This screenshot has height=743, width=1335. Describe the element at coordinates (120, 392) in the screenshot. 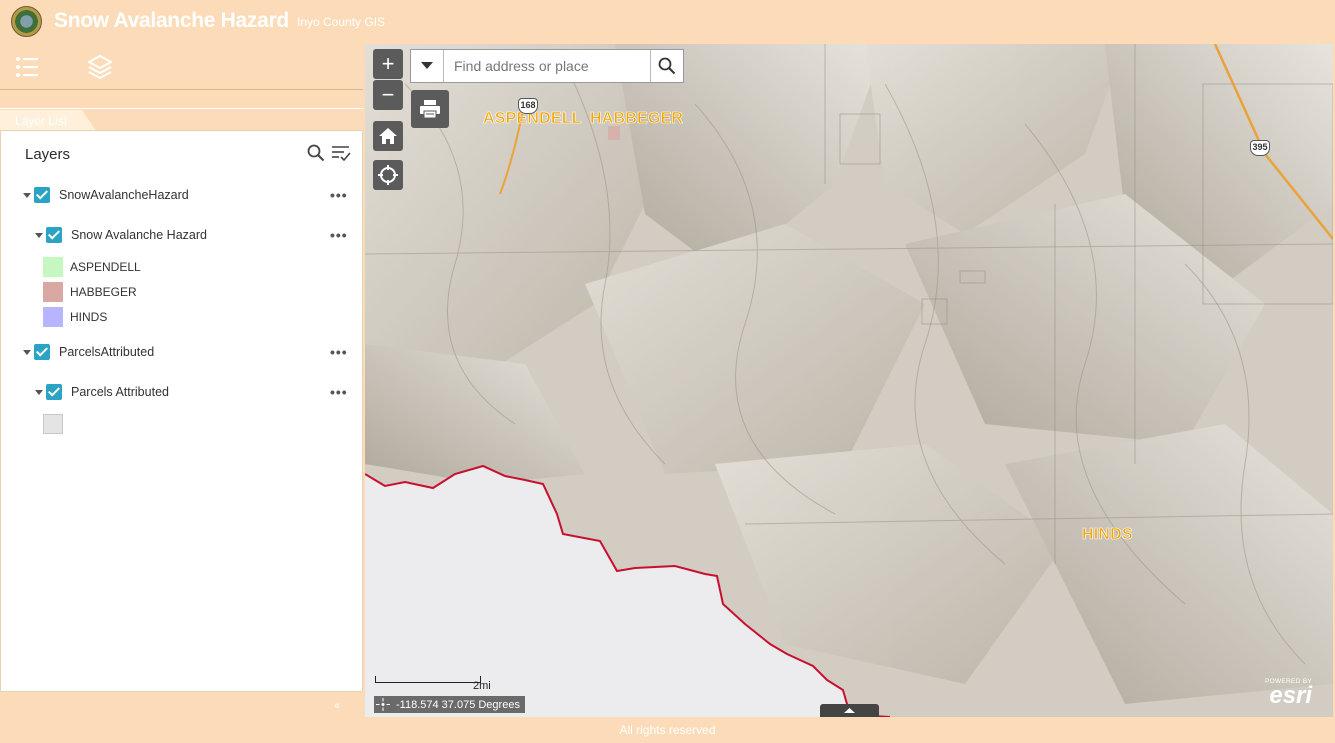

I see `layer-label: Parcels Attributed` at that location.